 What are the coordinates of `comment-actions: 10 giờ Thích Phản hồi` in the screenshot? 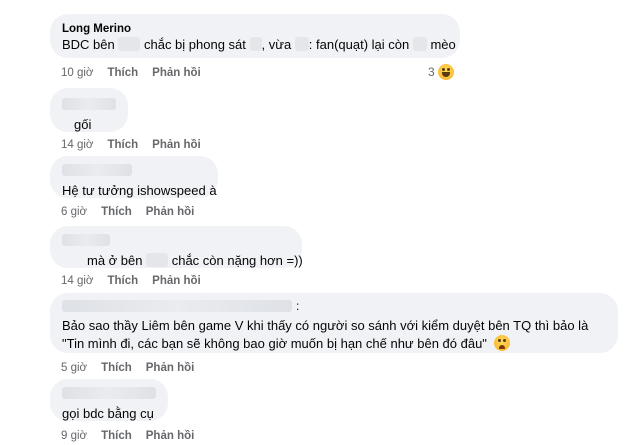 It's located at (138, 73).